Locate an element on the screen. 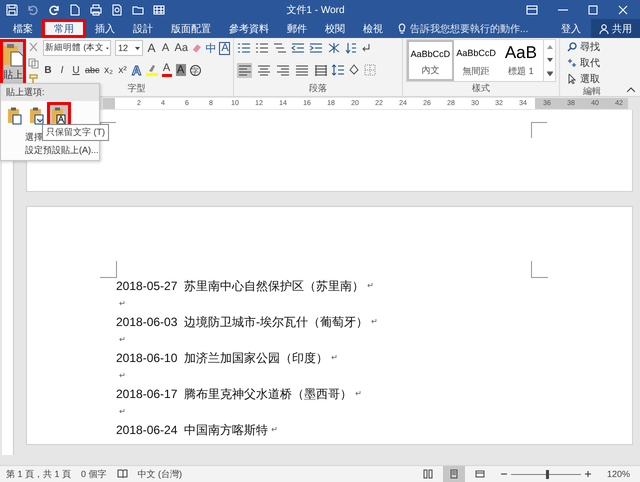 The height and width of the screenshot is (482, 640). search-icon is located at coordinates (572, 47).